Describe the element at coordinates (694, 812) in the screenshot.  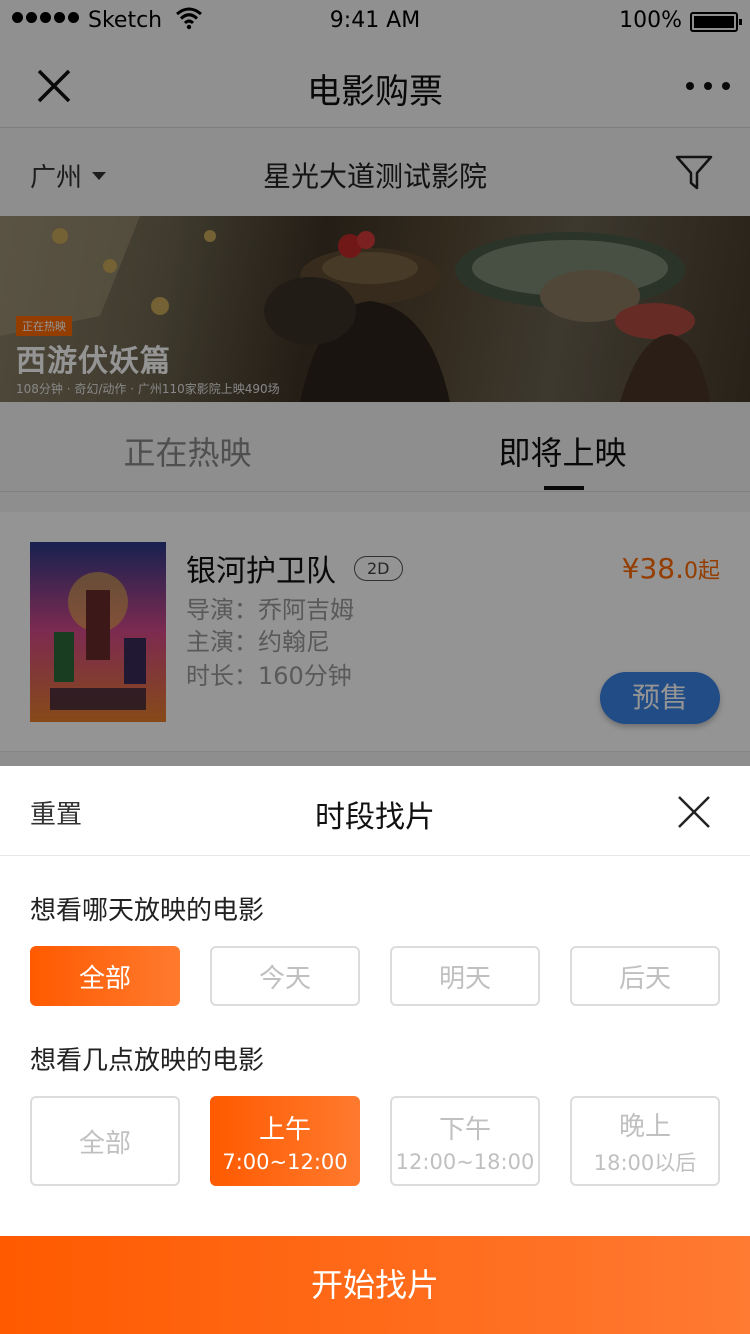
I see `sheet-close-icon` at that location.